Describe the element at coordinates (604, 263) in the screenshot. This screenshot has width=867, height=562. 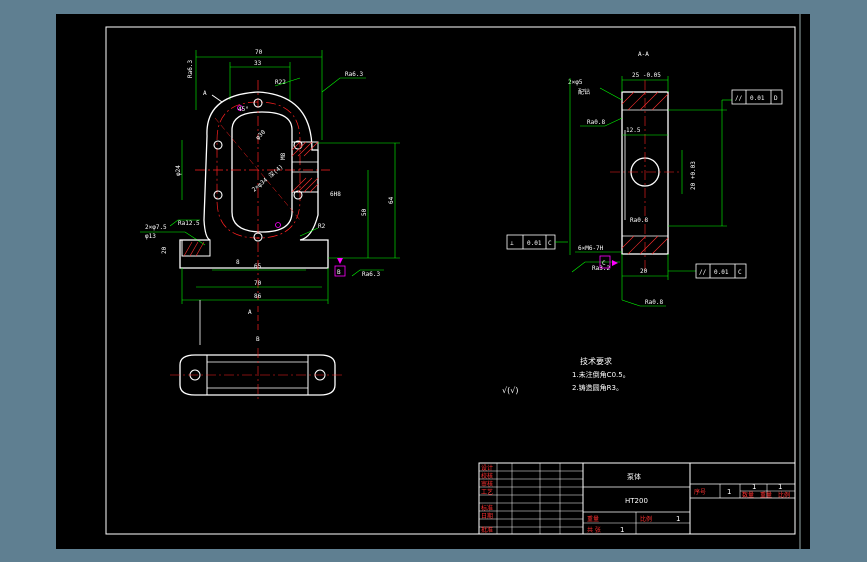
I see `datum-c: C` at that location.